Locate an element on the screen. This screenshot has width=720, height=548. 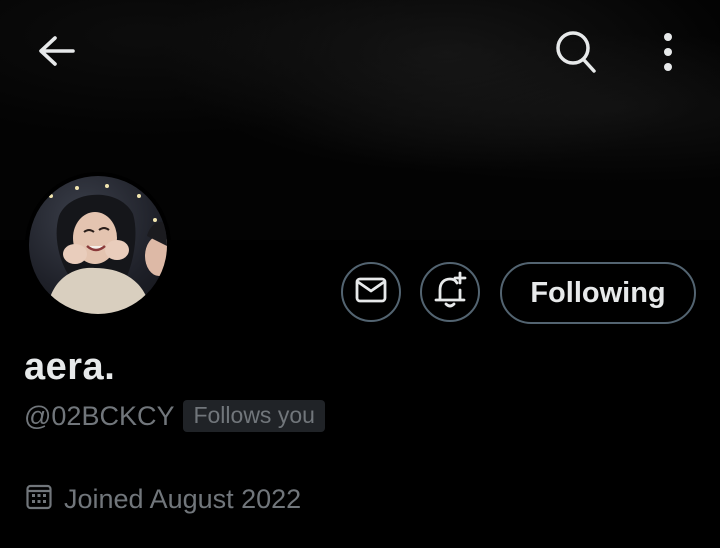
avatar-photo is located at coordinates (98, 245).